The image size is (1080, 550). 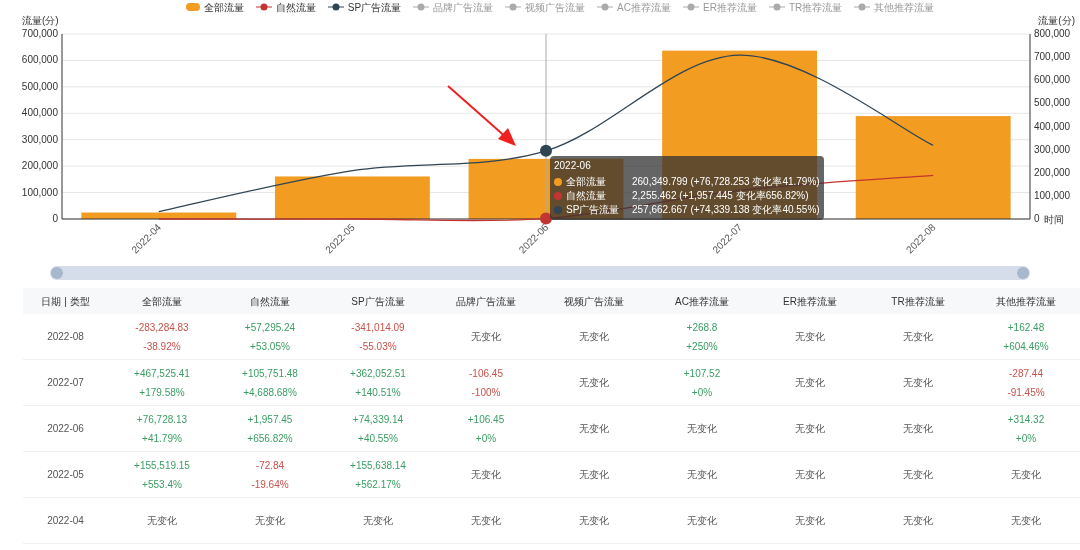 I want to click on change-percent: +41.79%, so click(x=162, y=438).